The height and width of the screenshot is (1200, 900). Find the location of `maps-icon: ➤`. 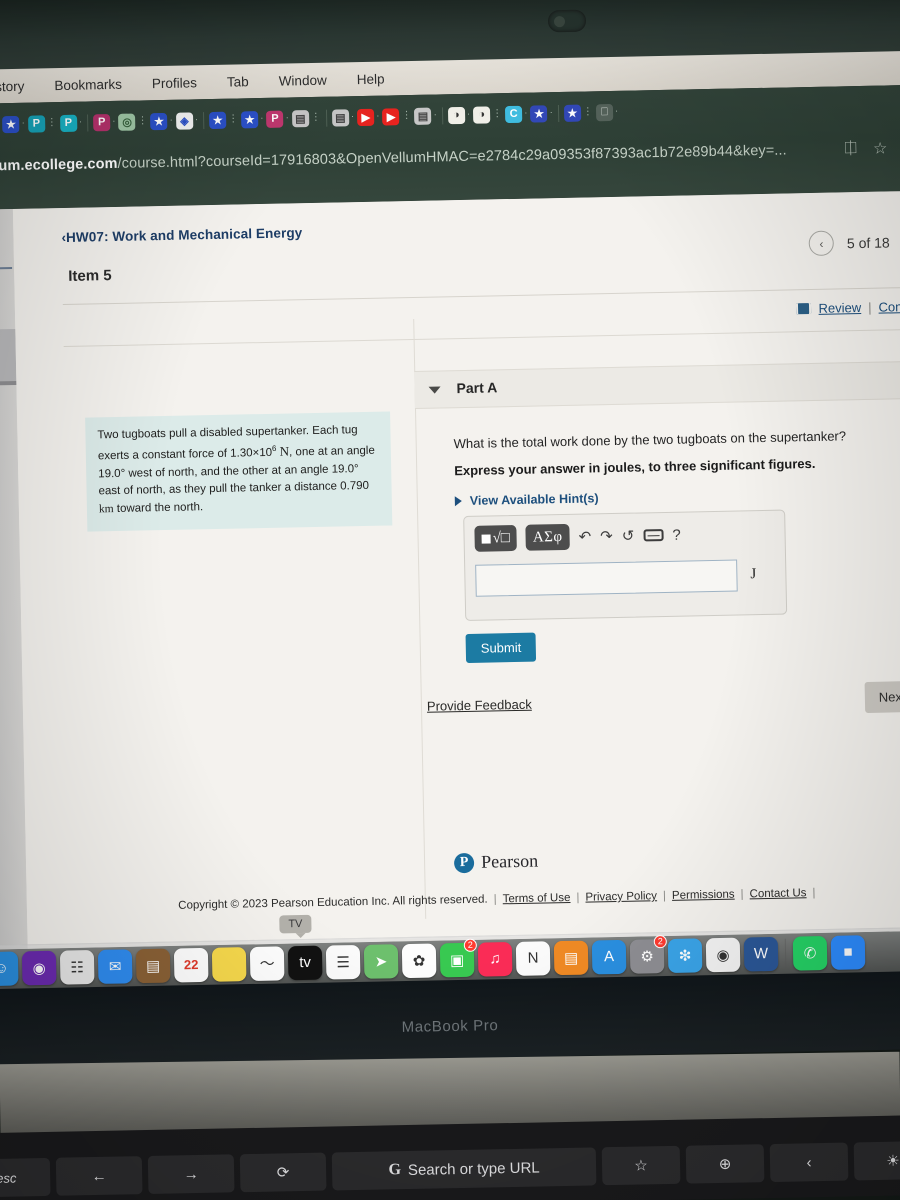

maps-icon: ➤ is located at coordinates (381, 961).